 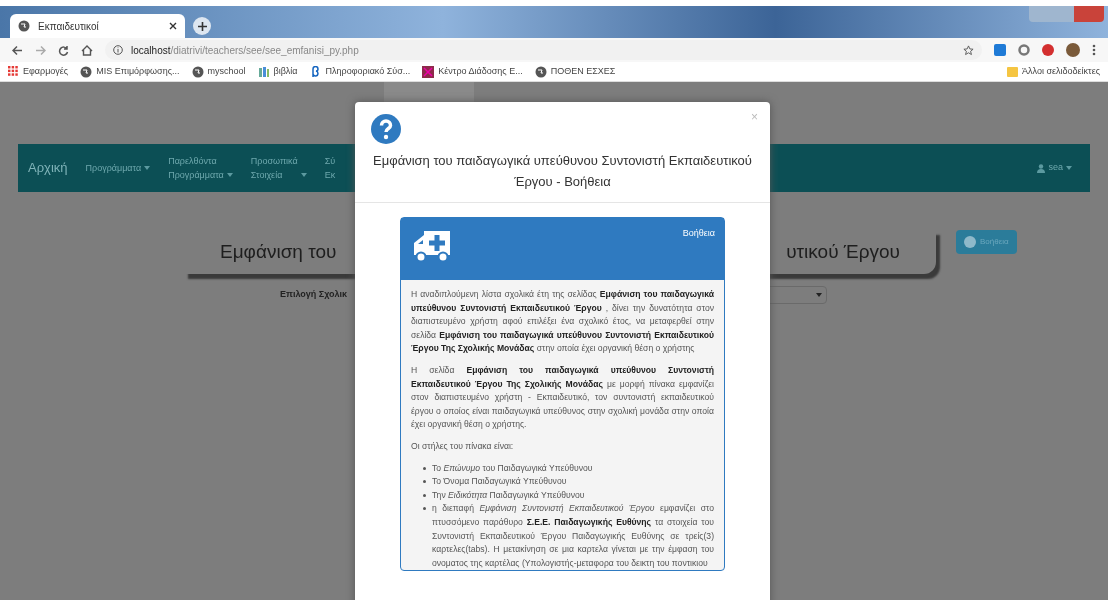 What do you see at coordinates (573, 536) in the screenshot?
I see `column-description: η διεπαφή Εμφάνιση Συντονιστή Εκπαιδευτικού Έργου εμφανίζει στο πτυσσόμενο παράθυρο Σ.Ε.Ε. Παιδαγωγικής Ευθύνης τα στοιχεία του Συντονιστή Εκπαιδευτικού Έργου Παιδαγωγικής Ευθύνης σε τρείς(3) καρτελες(tabs). Η μετακίνηση σε μια καρτελα γίνεται με την έμφαση του ονοματος της καρτέλας (Υπολογιστής-μεταφορα του δεικτη του ποντικιου` at bounding box center [573, 536].